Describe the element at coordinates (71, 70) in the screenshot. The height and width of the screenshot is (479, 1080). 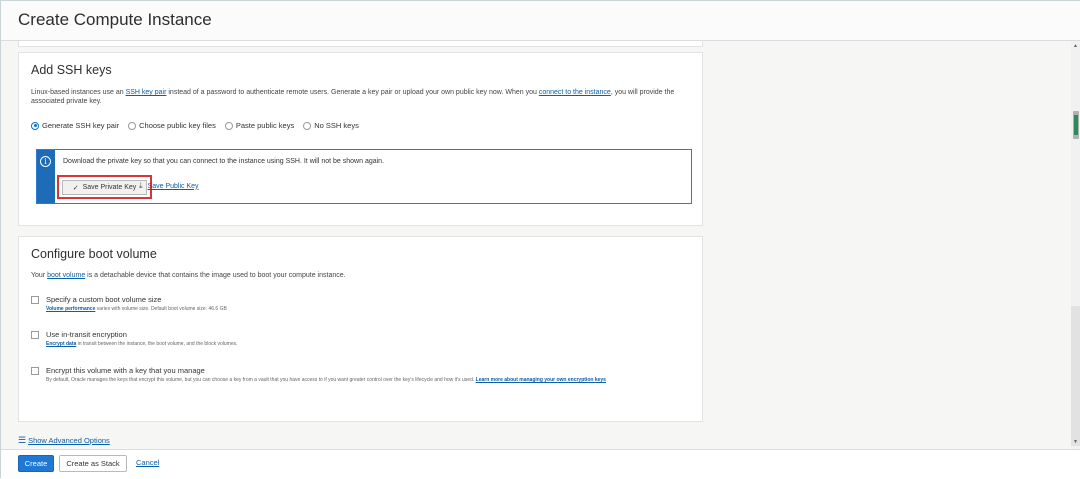
I see `ssh-section-title: Add SSH keys` at that location.